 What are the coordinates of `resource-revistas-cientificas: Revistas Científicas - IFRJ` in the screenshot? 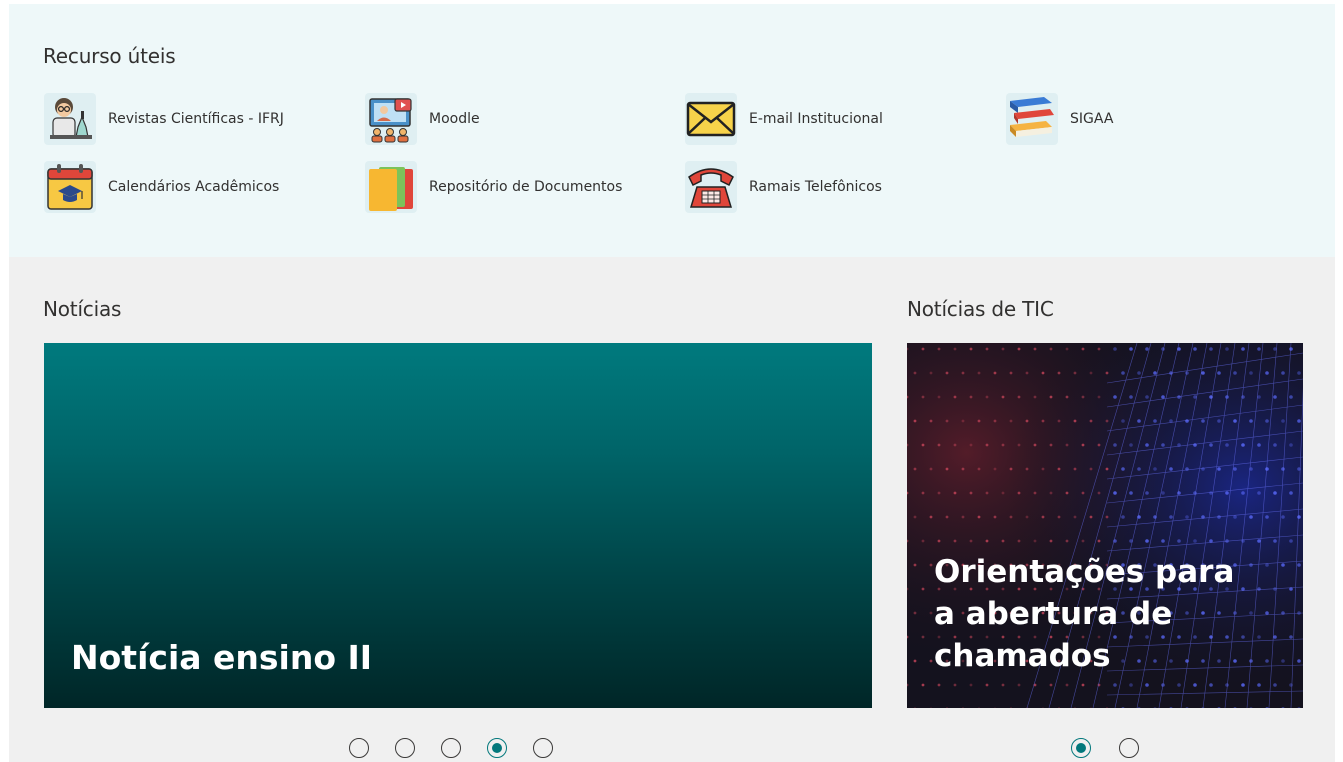 It's located at (164, 119).